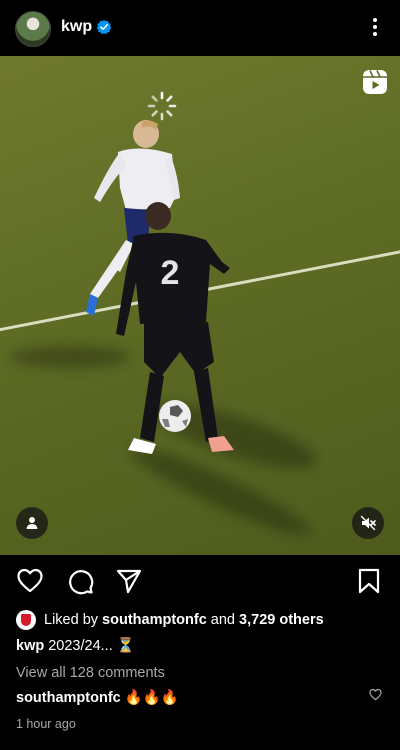 This screenshot has height=750, width=400. What do you see at coordinates (68, 698) in the screenshot?
I see `comment-username: southamptonfc` at bounding box center [68, 698].